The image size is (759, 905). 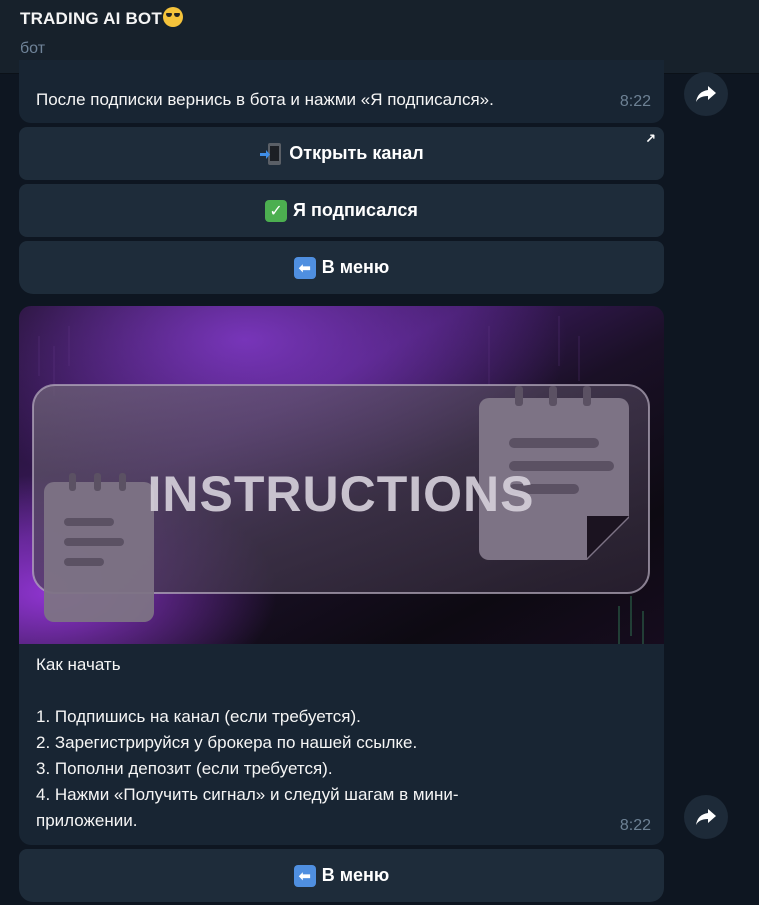 I want to click on message-2-time: 8:22, so click(x=635, y=825).